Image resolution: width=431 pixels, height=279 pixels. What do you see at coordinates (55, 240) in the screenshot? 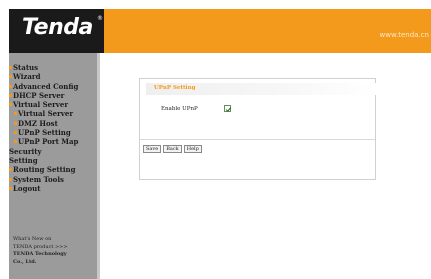
I see `news-link: What's New on` at bounding box center [55, 240].